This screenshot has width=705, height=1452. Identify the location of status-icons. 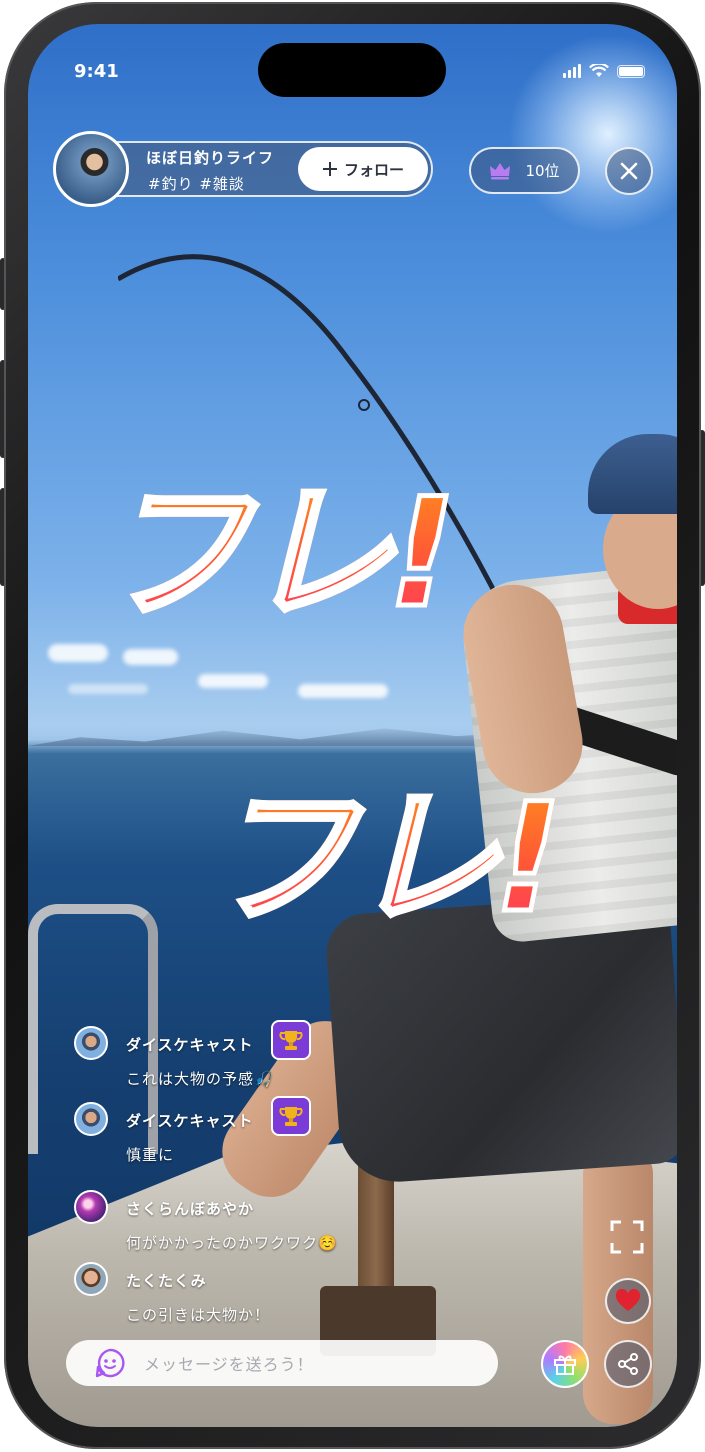
(604, 71).